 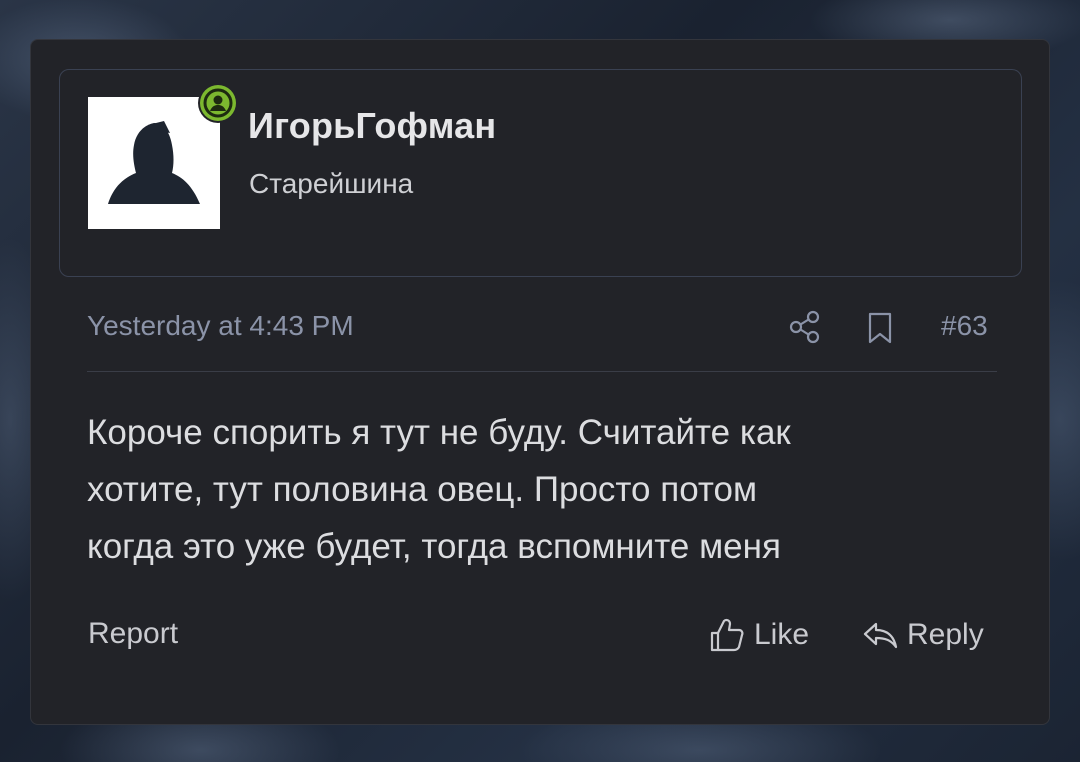 What do you see at coordinates (372, 126) in the screenshot?
I see `username: ИгорьГофман` at bounding box center [372, 126].